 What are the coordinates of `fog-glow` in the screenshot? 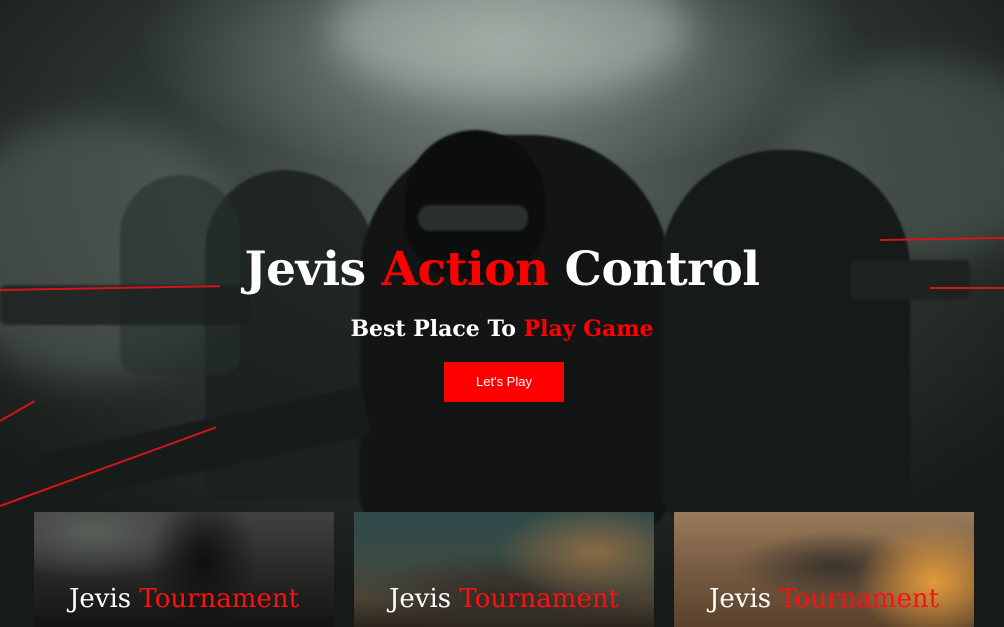 It's located at (510, 50).